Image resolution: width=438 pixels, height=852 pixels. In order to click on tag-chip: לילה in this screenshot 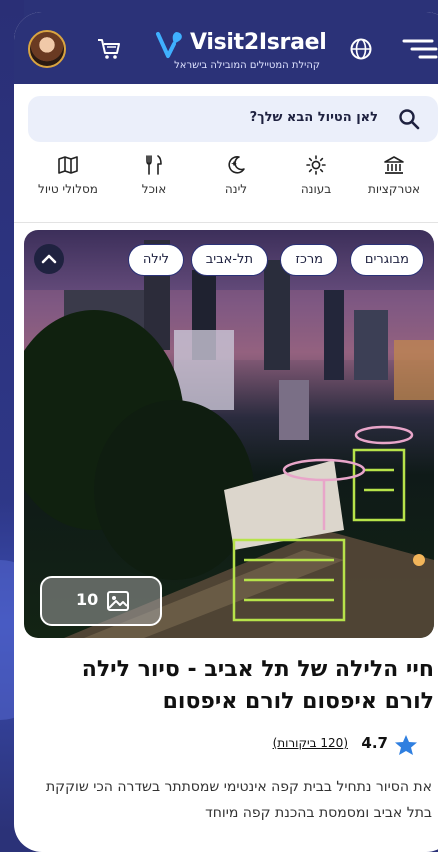, I will do `click(155, 260)`.